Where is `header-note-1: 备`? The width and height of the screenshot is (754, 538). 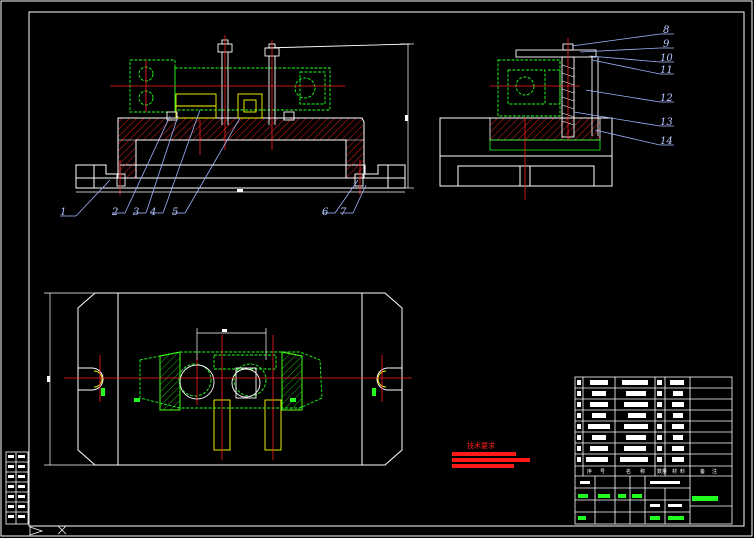 header-note-1: 备 is located at coordinates (702, 471).